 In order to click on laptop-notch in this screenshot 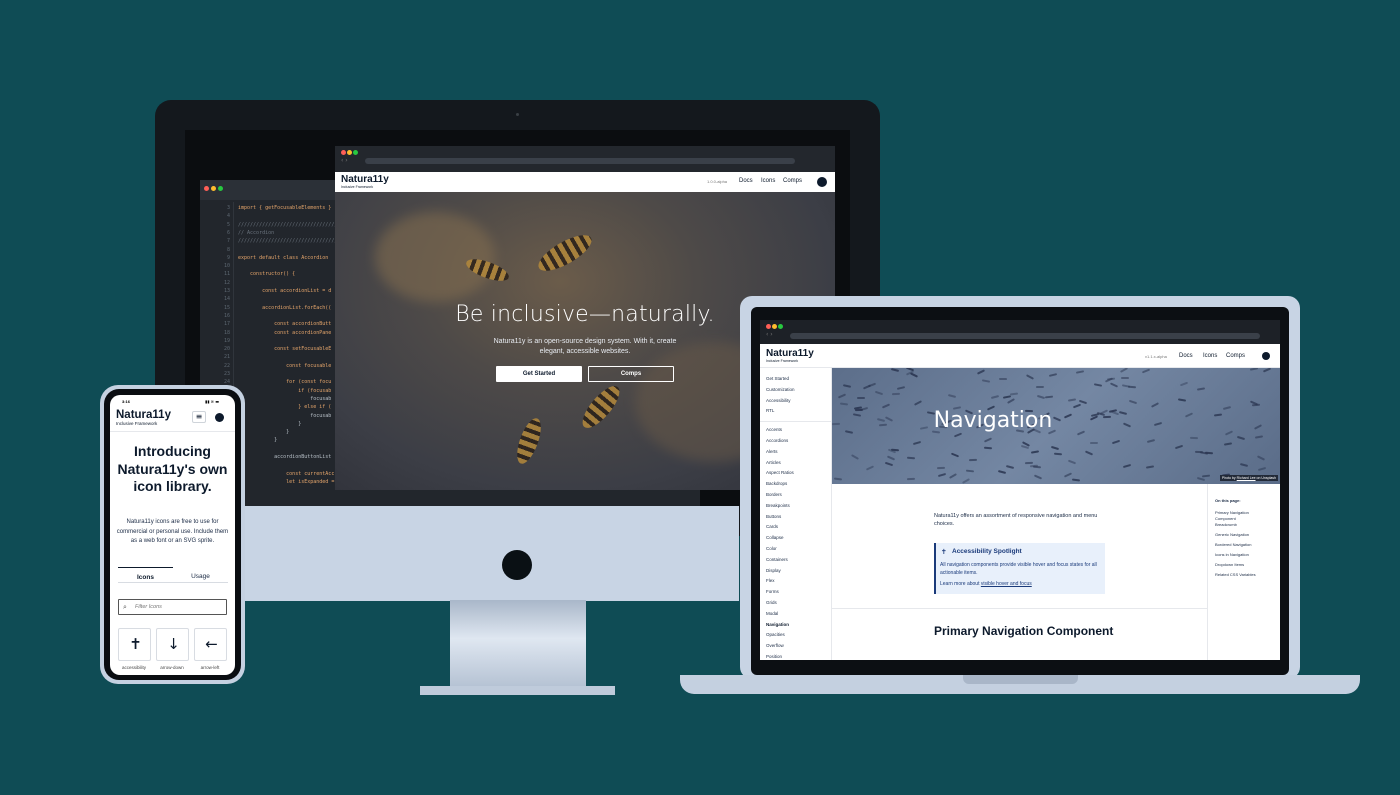, I will do `click(1020, 679)`.